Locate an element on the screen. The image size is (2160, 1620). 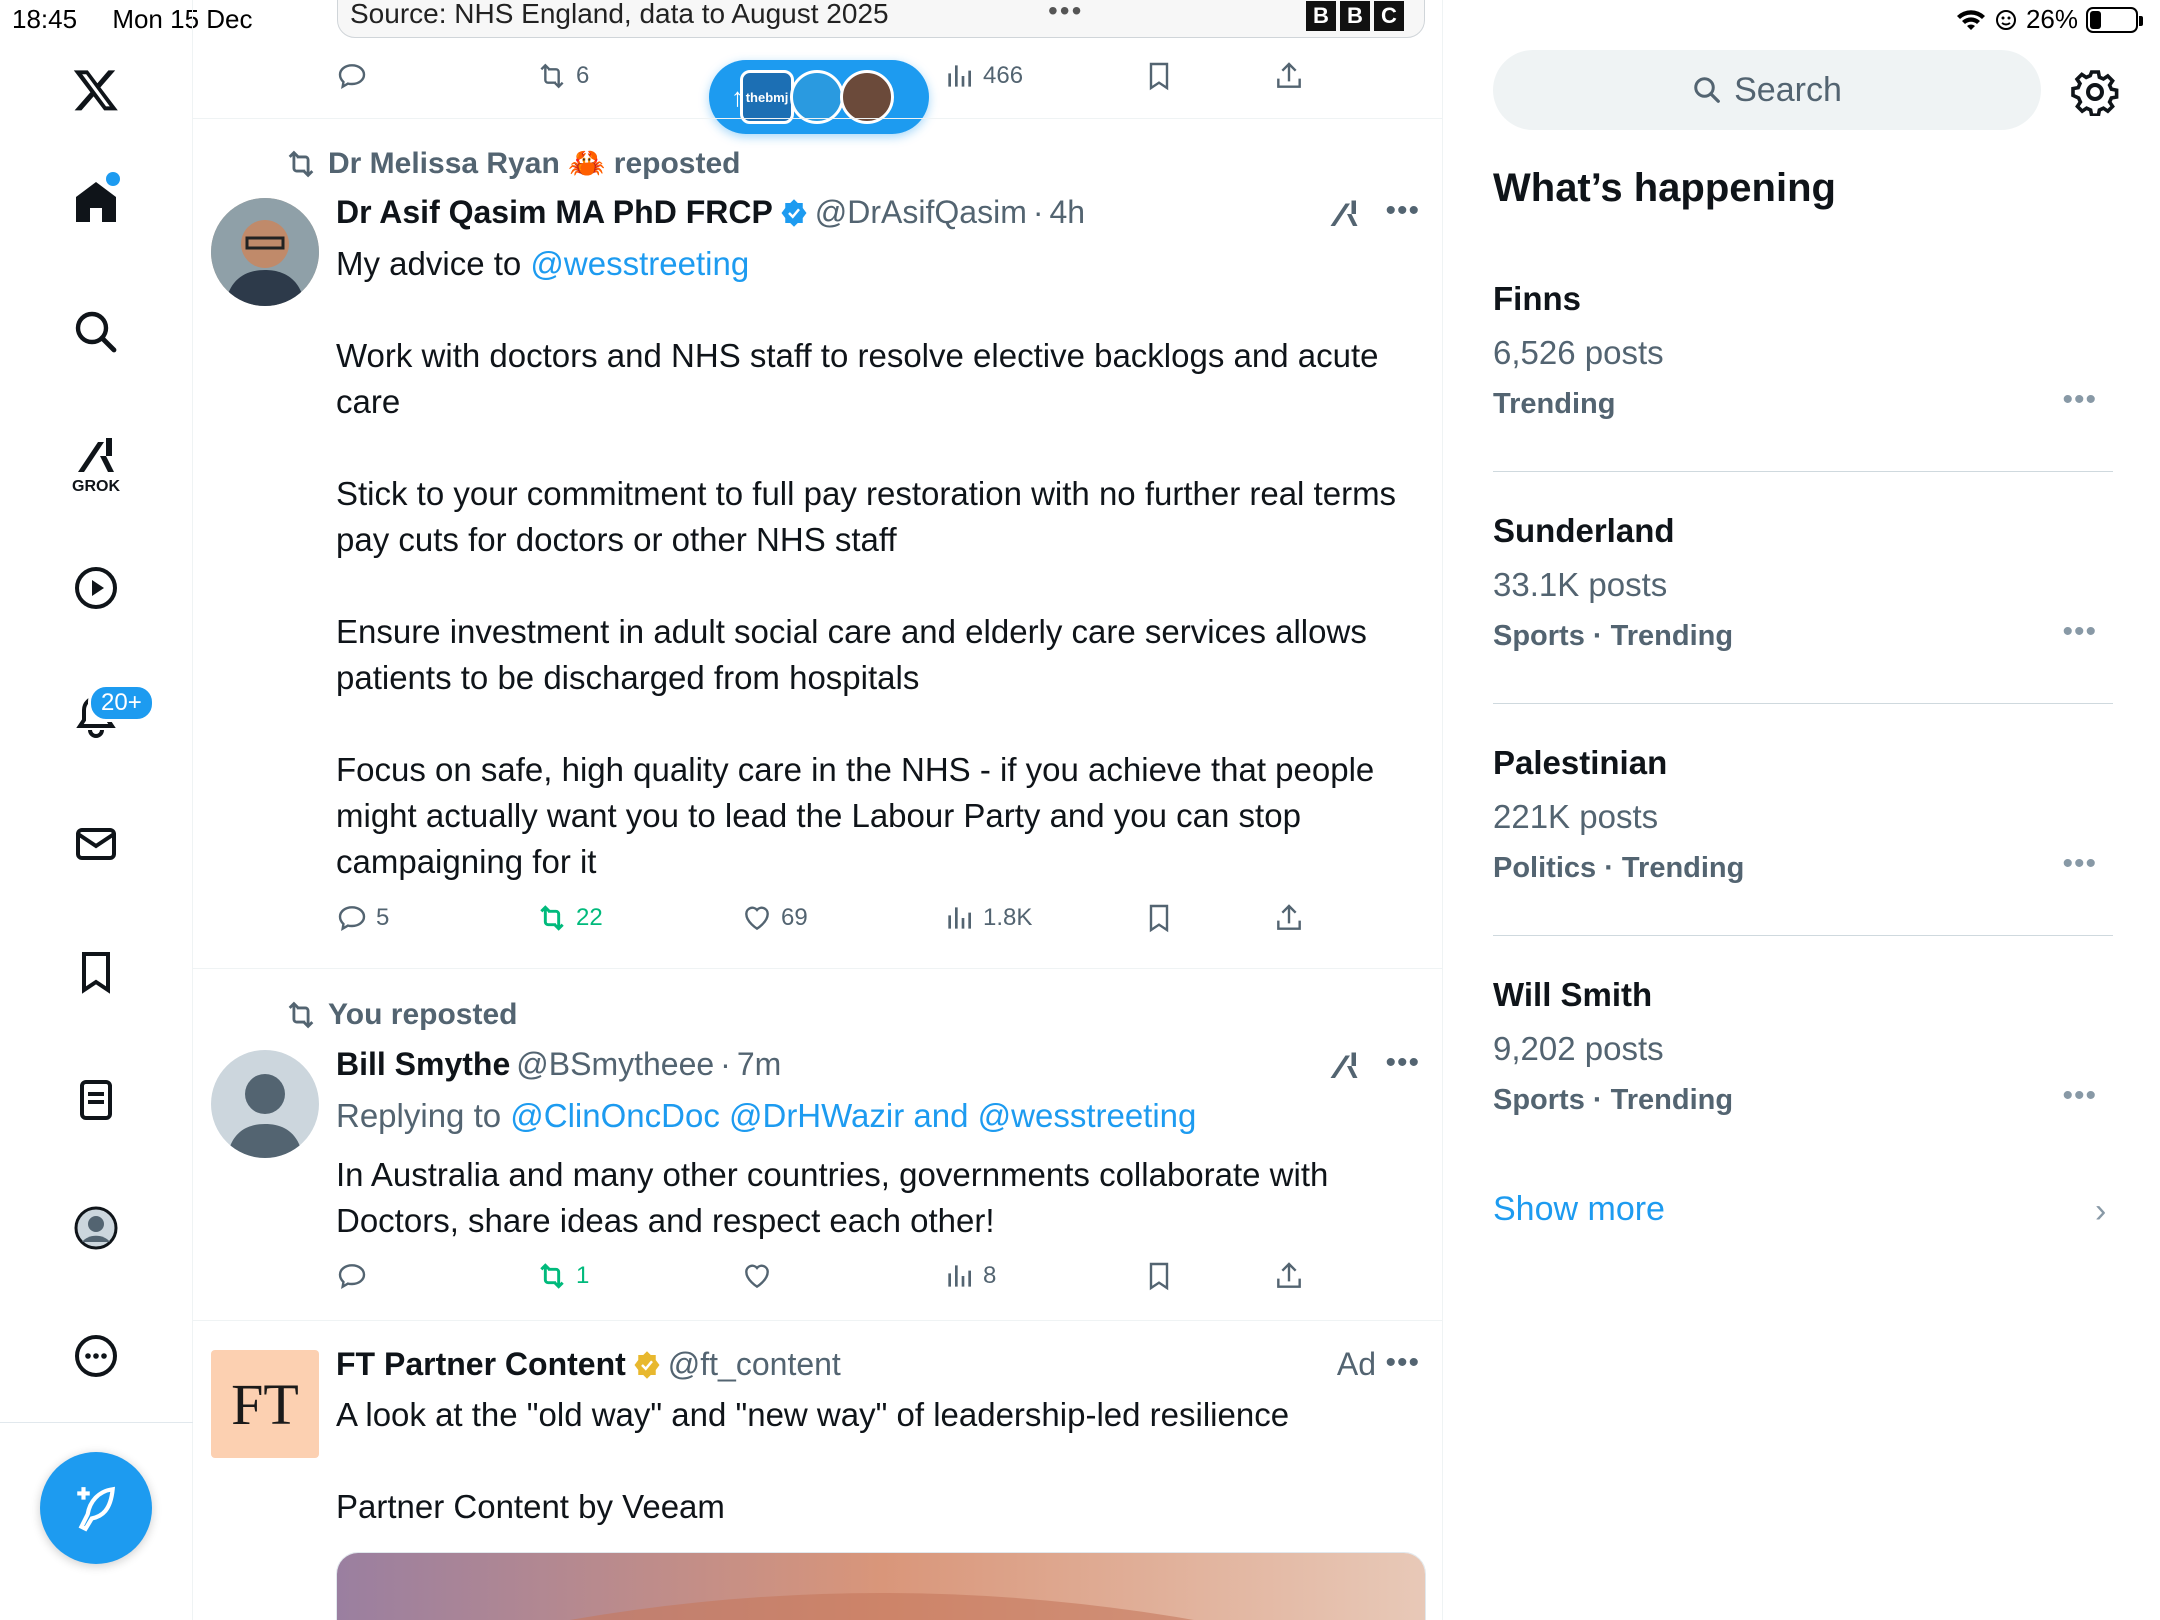
video-icon is located at coordinates (96, 588).